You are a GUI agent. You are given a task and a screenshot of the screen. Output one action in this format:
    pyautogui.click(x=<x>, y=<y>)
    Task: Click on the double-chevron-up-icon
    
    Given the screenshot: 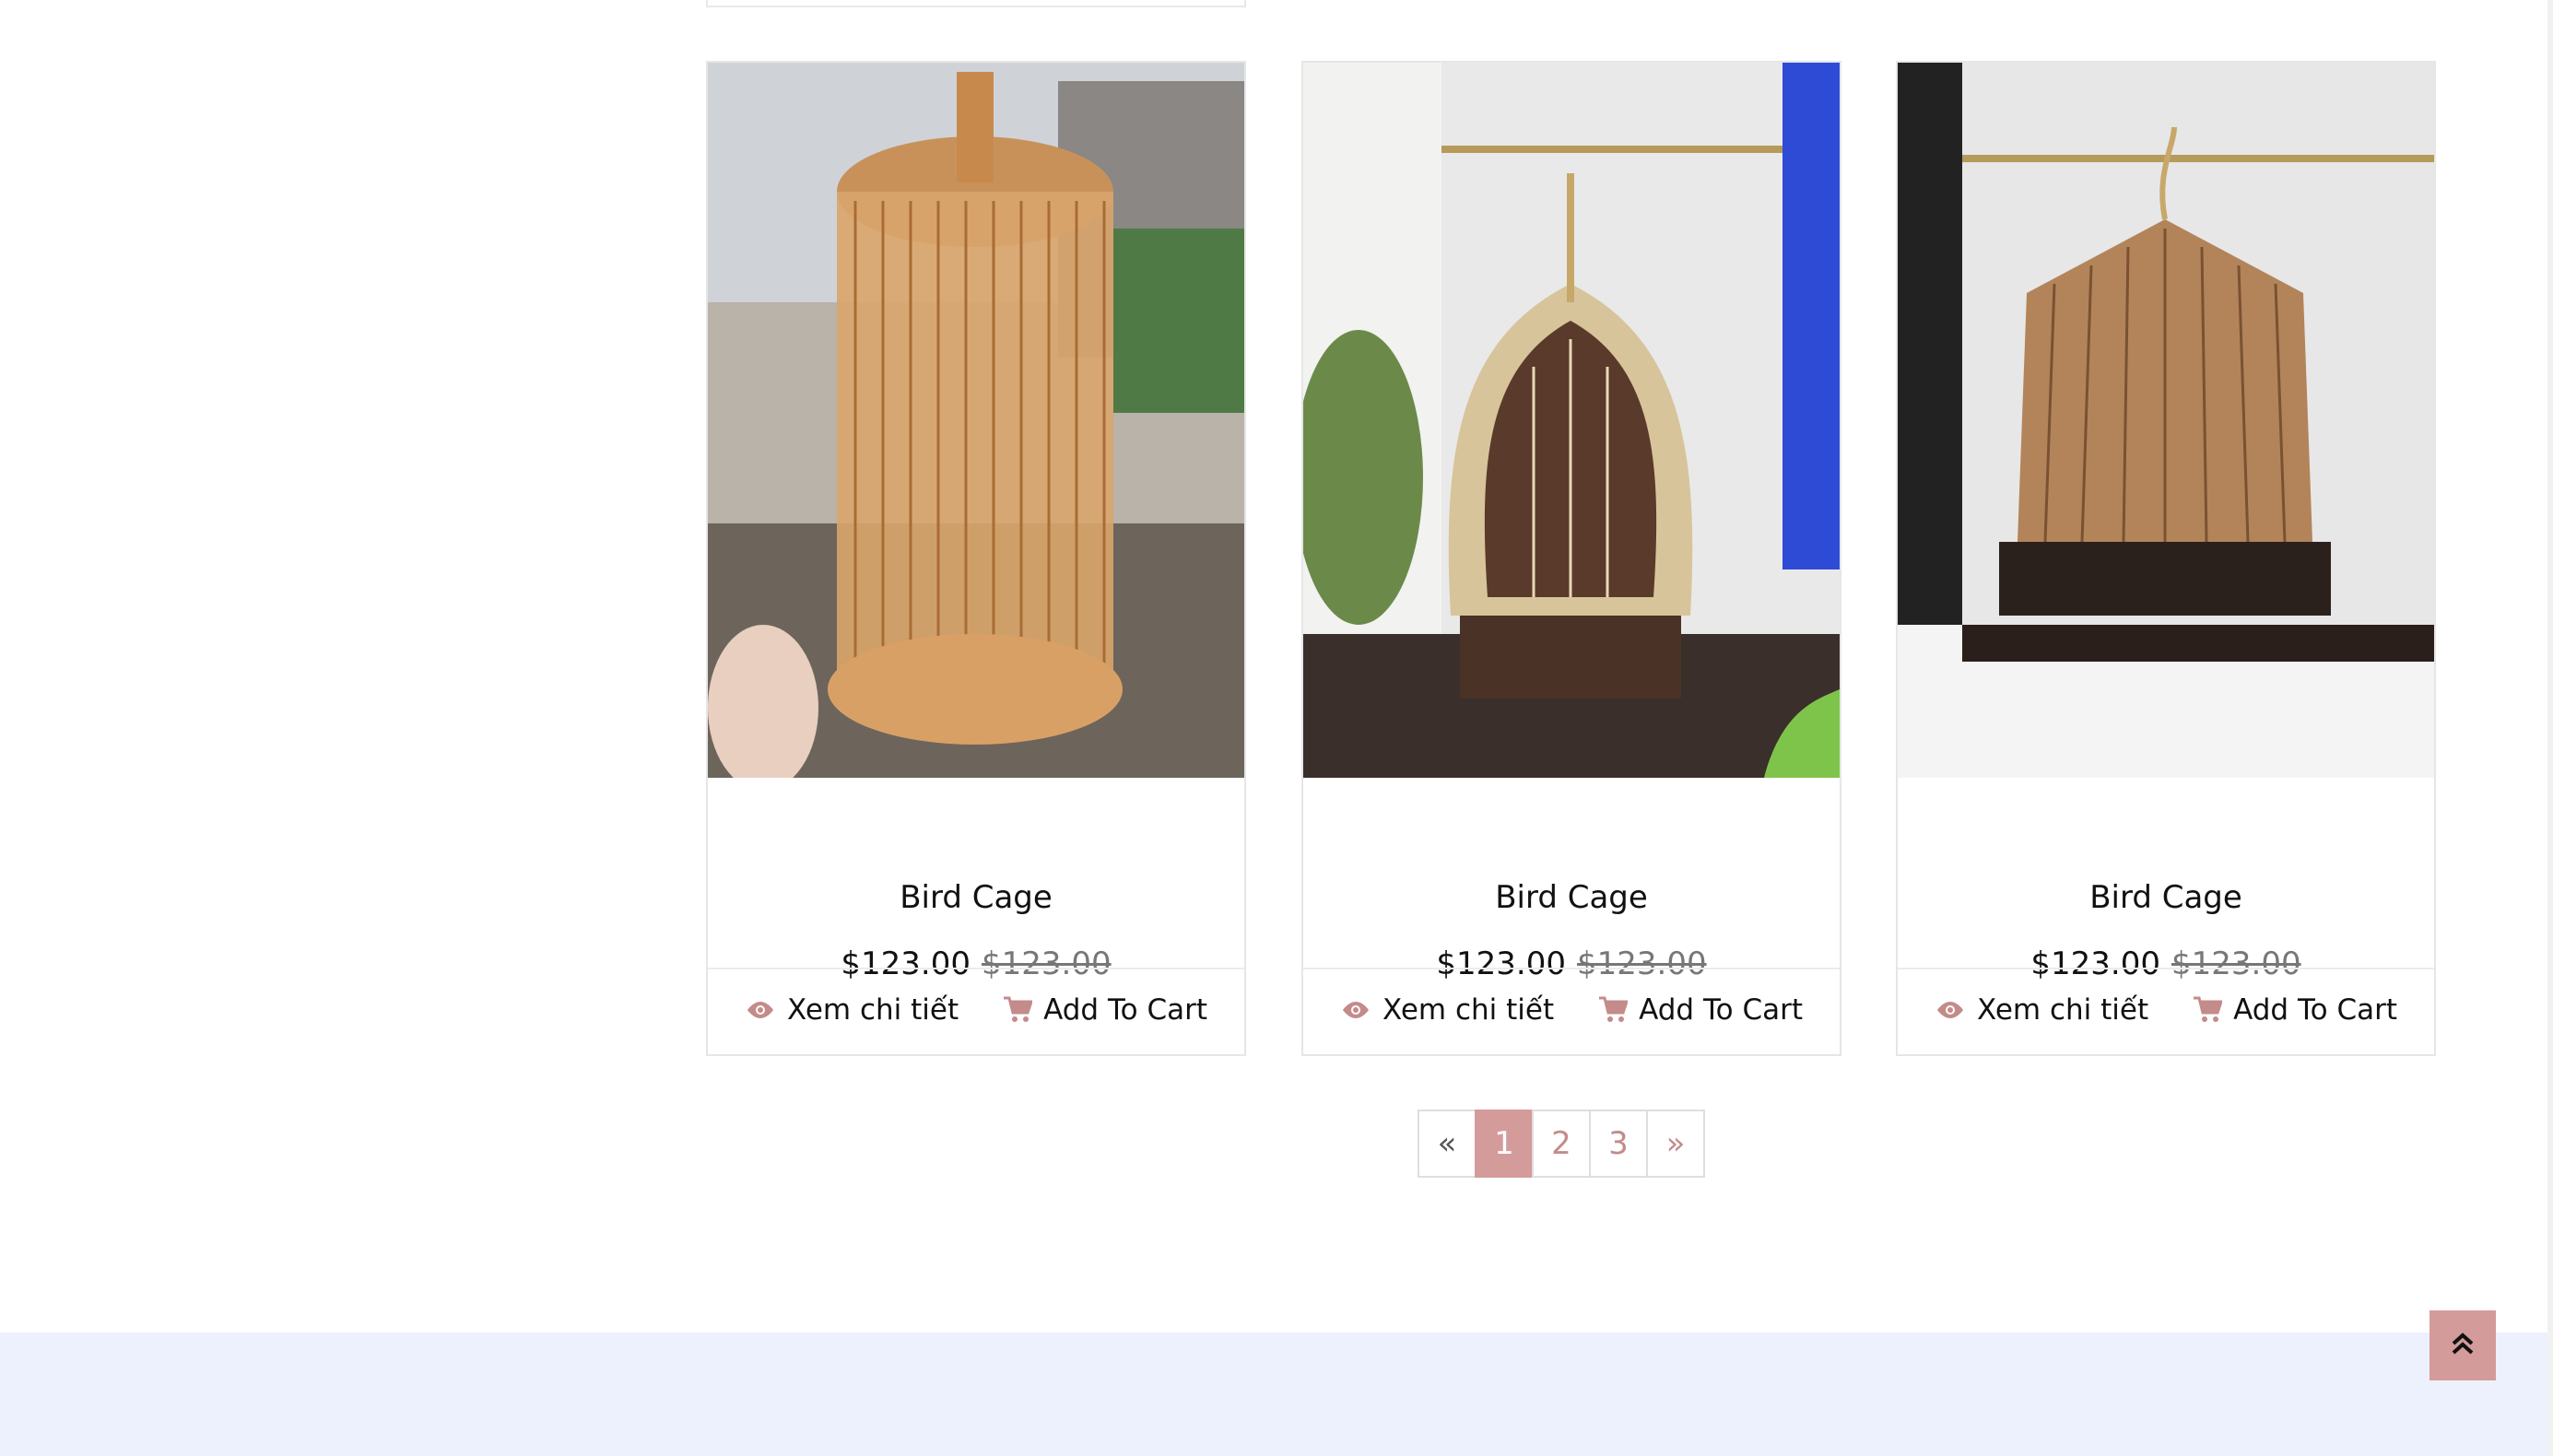 What is the action you would take?
    pyautogui.click(x=2463, y=1345)
    